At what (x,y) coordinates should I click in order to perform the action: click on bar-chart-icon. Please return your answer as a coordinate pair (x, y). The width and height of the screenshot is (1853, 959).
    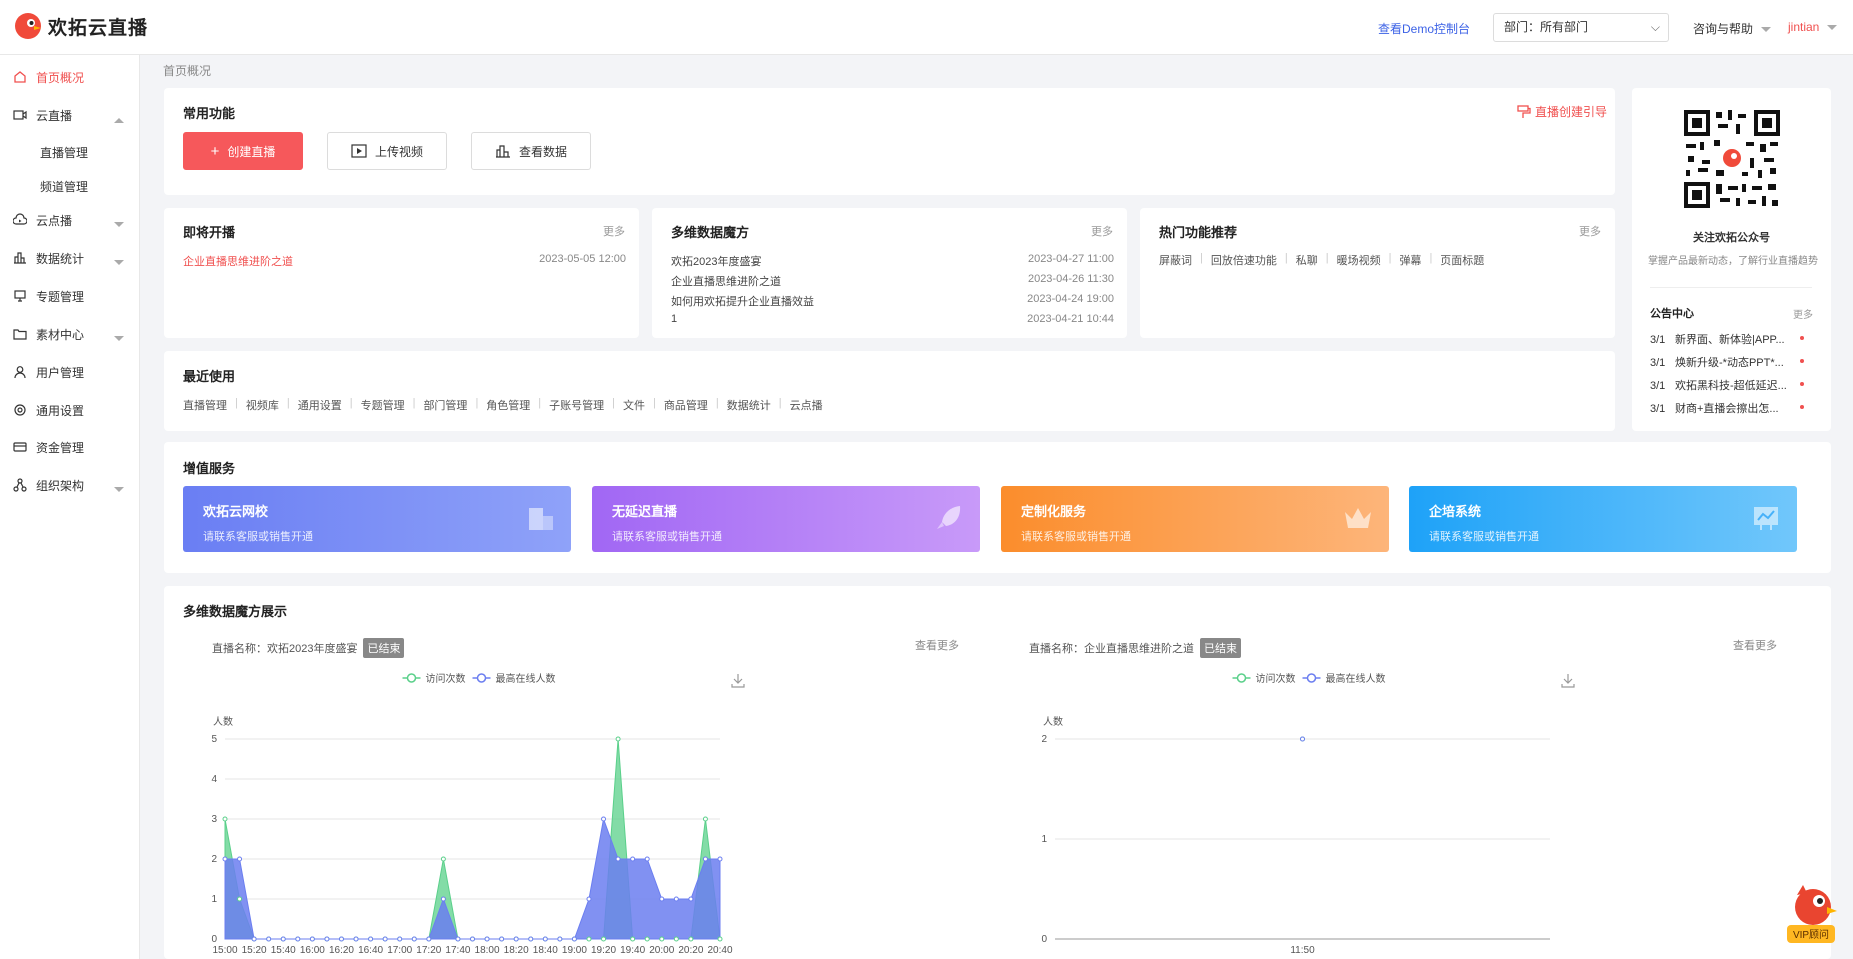
    Looking at the image, I should click on (502, 151).